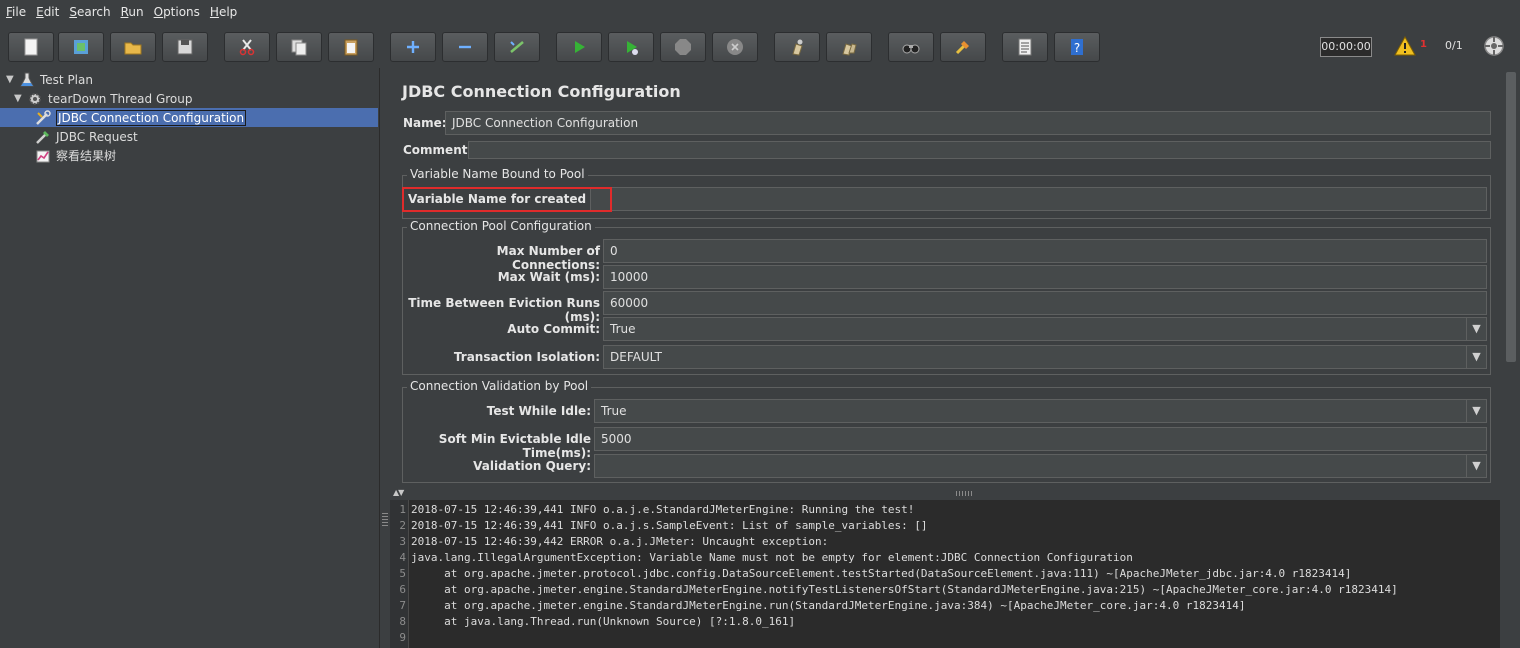 This screenshot has height=648, width=1520. I want to click on test-plan-icon, so click(27, 80).